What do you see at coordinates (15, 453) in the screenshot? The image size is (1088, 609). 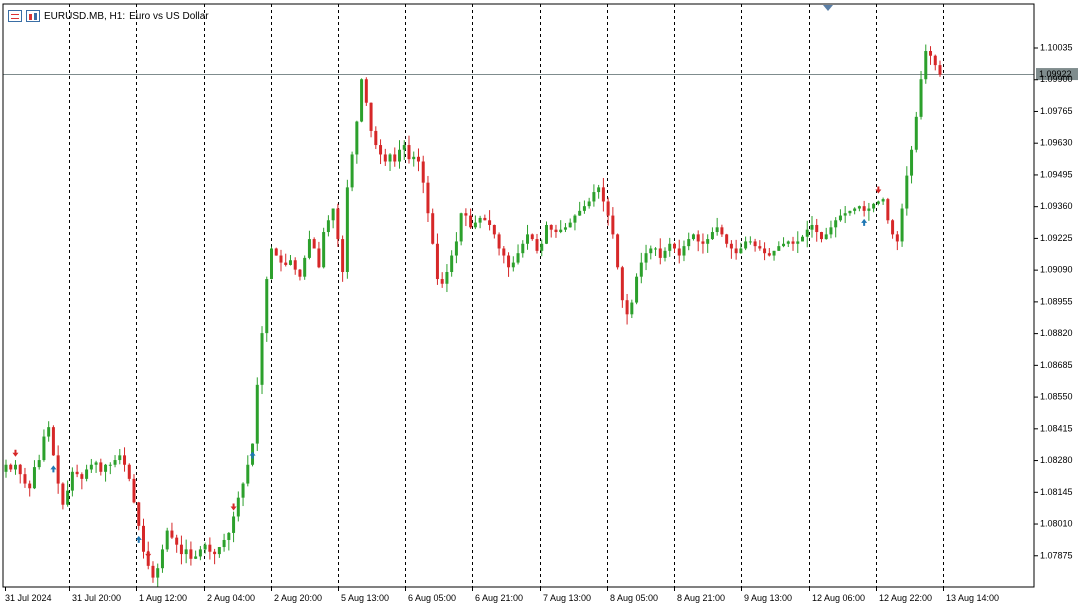 I see `sell-arrow-icon` at bounding box center [15, 453].